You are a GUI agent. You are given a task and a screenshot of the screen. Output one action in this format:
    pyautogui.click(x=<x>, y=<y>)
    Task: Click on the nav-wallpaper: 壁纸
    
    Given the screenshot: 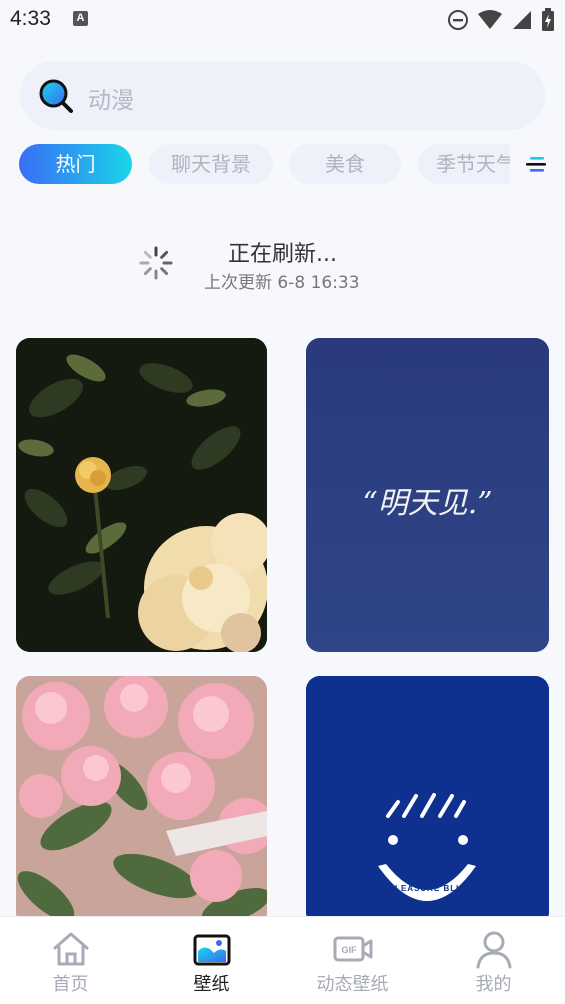 What is the action you would take?
    pyautogui.click(x=211, y=960)
    